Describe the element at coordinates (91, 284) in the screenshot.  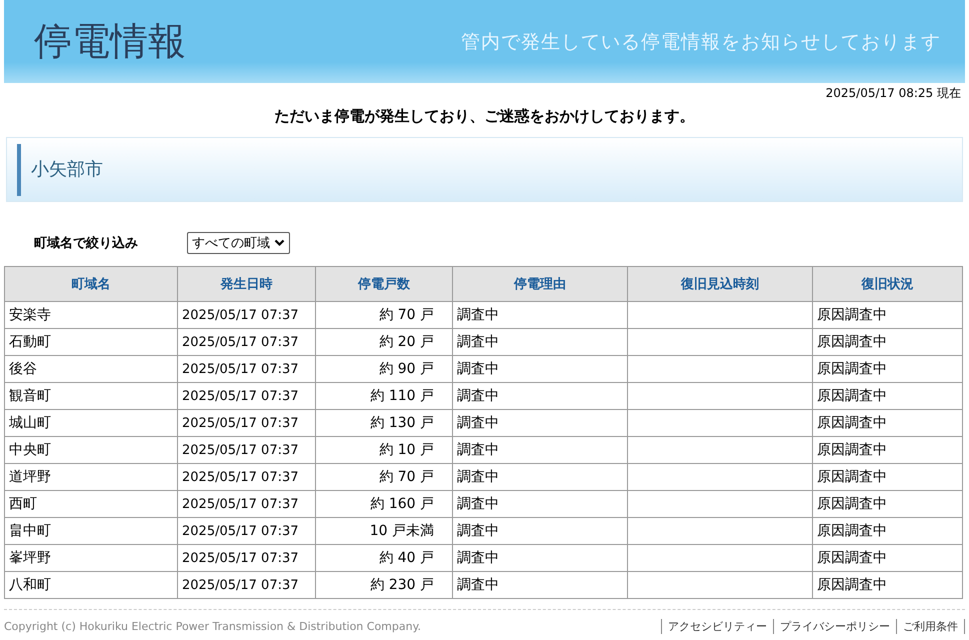
I see `column-header: 町域名` at that location.